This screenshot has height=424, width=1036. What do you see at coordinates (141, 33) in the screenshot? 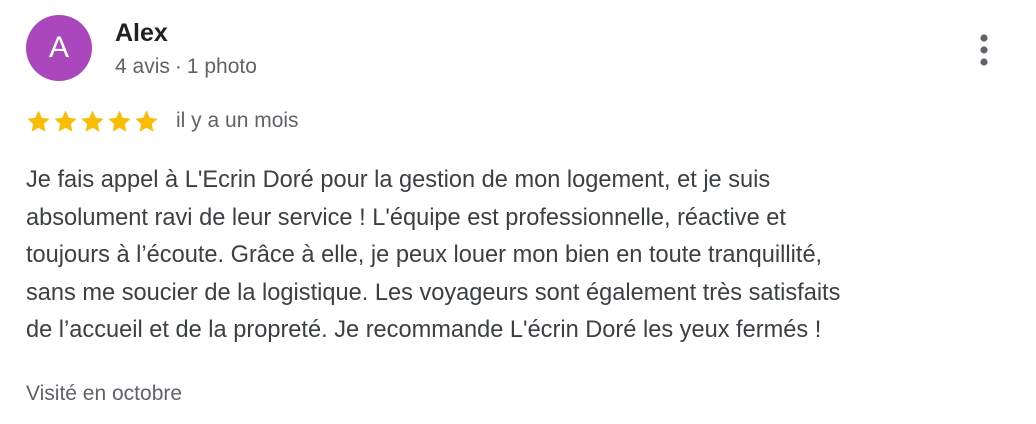
I see `reviewer-name: Alex` at bounding box center [141, 33].